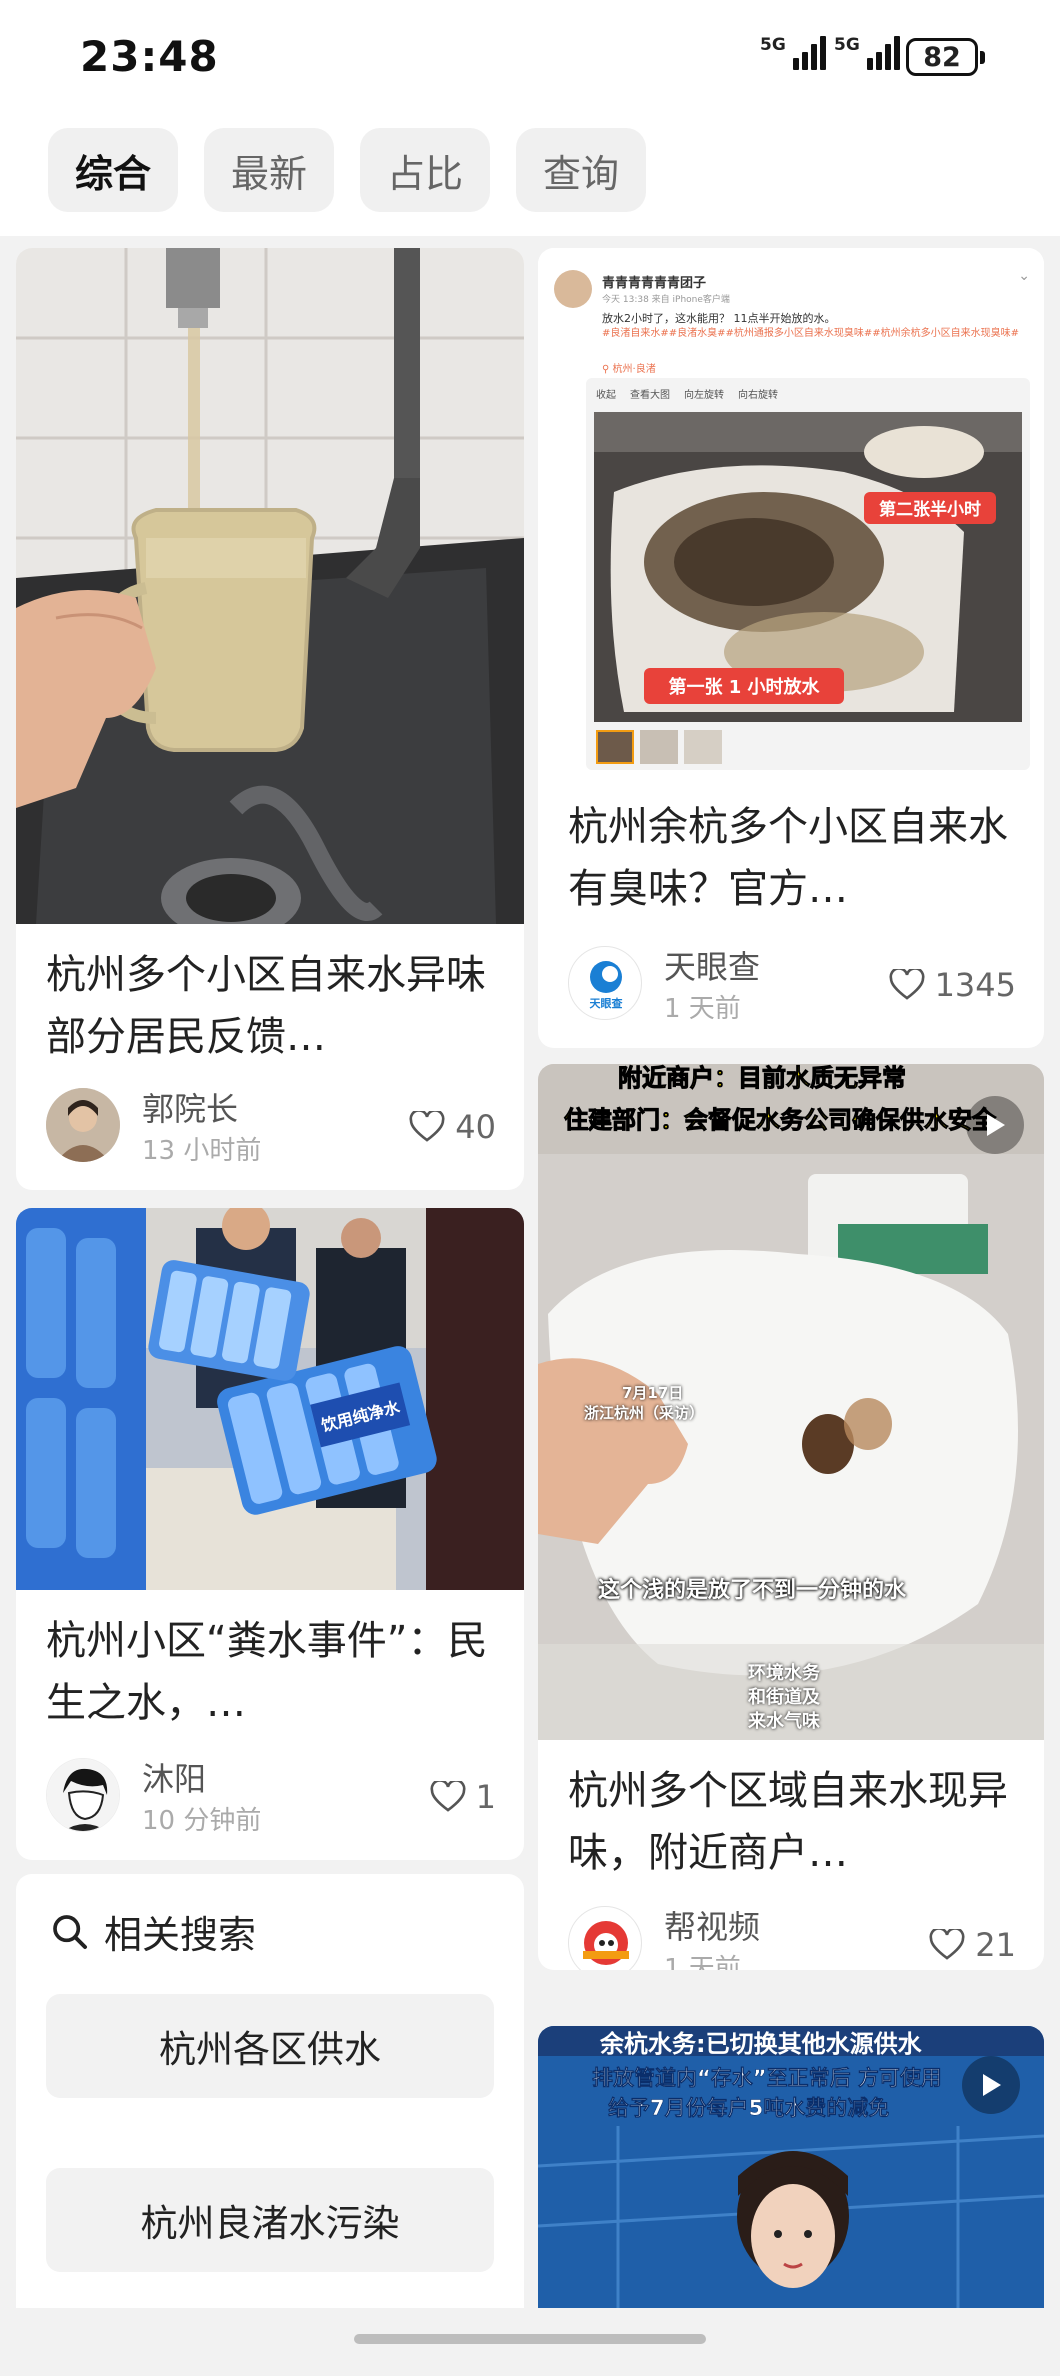  Describe the element at coordinates (758, 395) in the screenshot. I see `toolbar-rotate-right: 向右旋转` at that location.